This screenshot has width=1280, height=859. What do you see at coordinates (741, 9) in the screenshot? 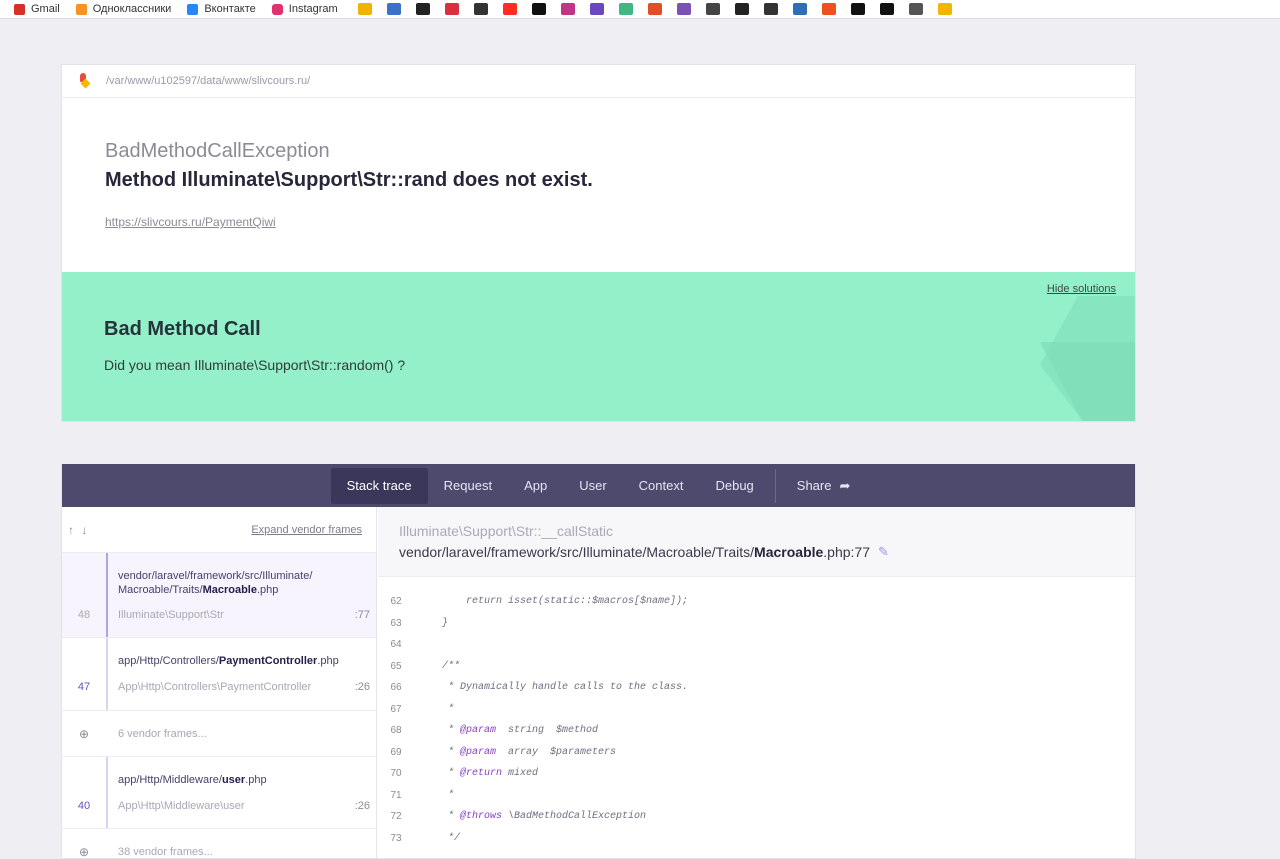
I see `bookmark-codepen-icon` at bounding box center [741, 9].